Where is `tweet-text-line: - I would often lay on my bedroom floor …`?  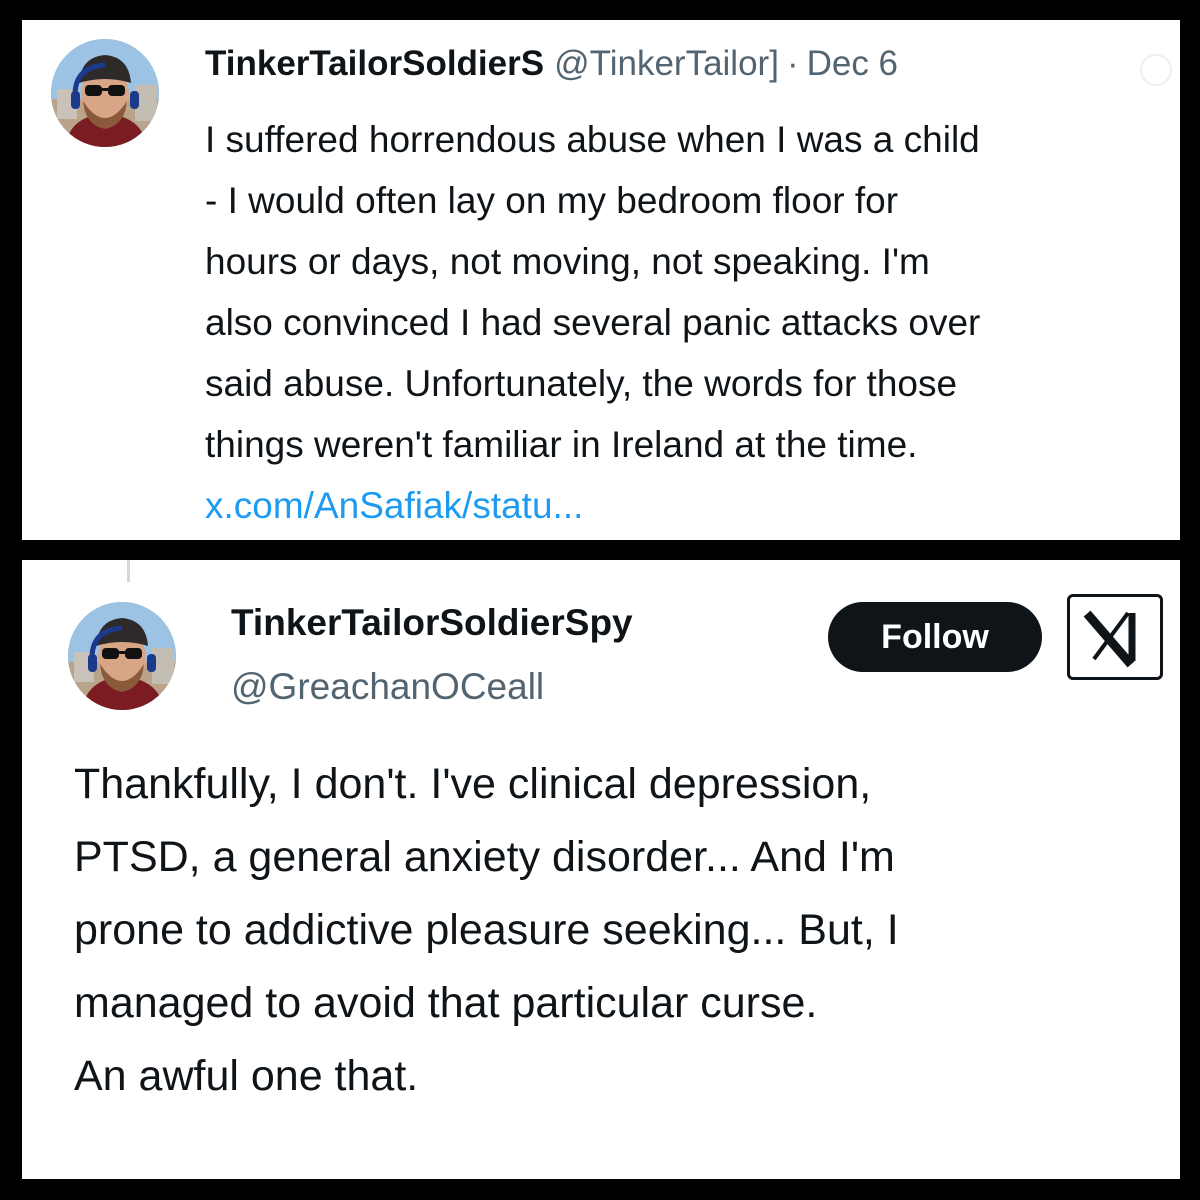 tweet-text-line: - I would often lay on my bedroom floor … is located at coordinates (552, 200).